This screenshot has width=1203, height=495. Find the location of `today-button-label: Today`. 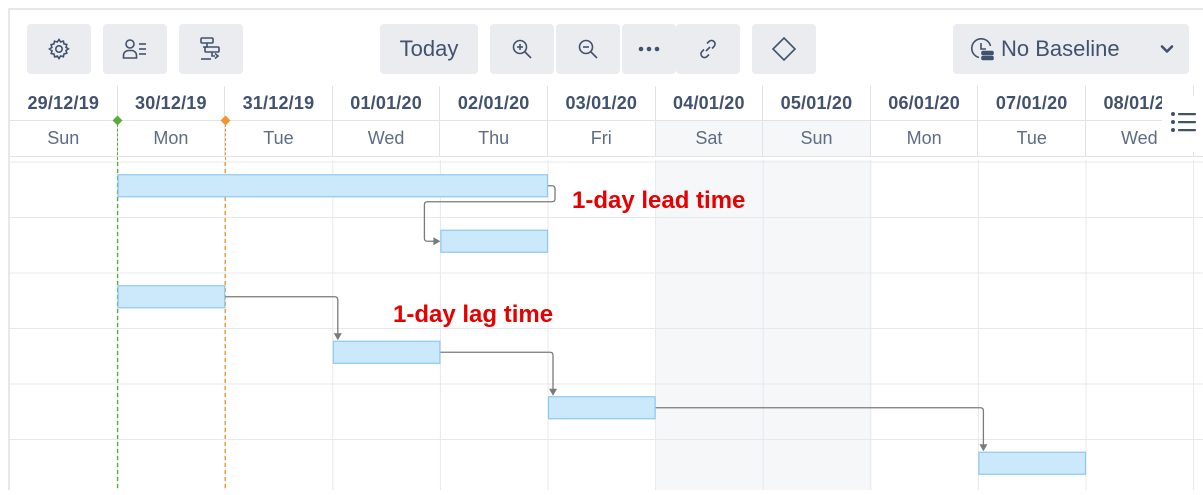

today-button-label: Today is located at coordinates (429, 48).